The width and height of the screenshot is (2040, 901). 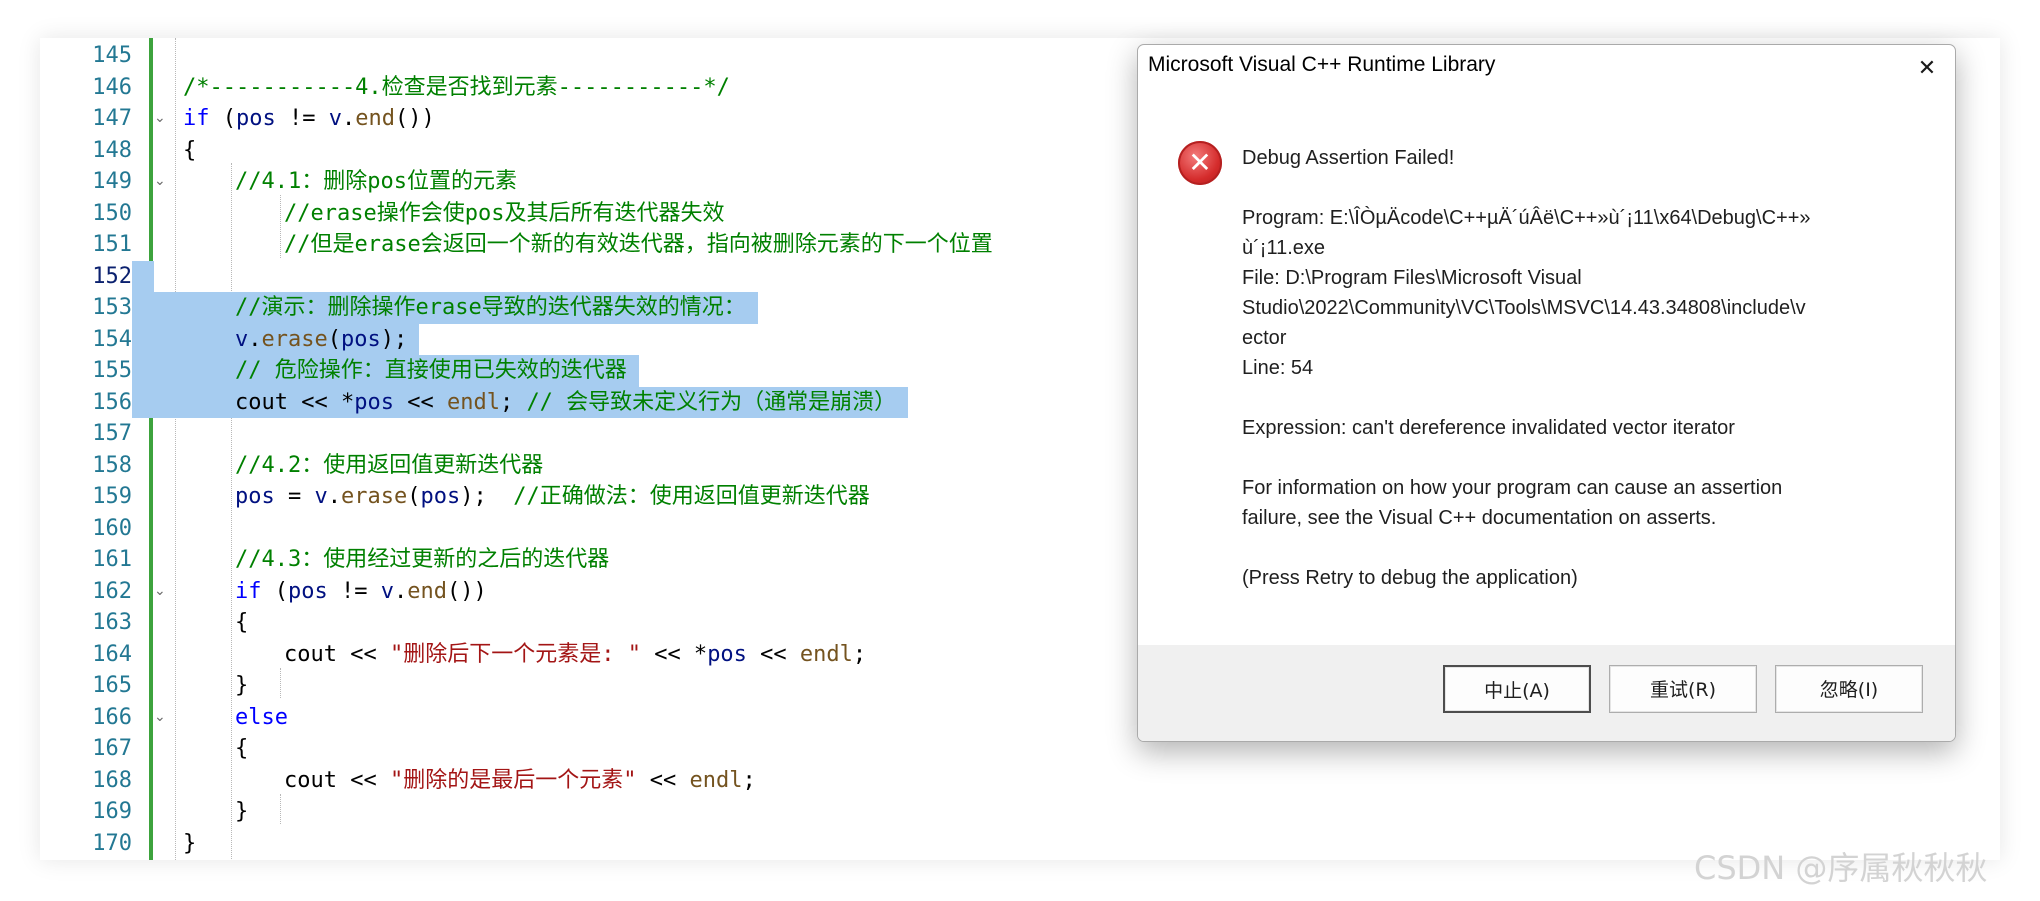 I want to click on code-token: /*-----------4.检查是否找到元素-----------*/, so click(x=456, y=87).